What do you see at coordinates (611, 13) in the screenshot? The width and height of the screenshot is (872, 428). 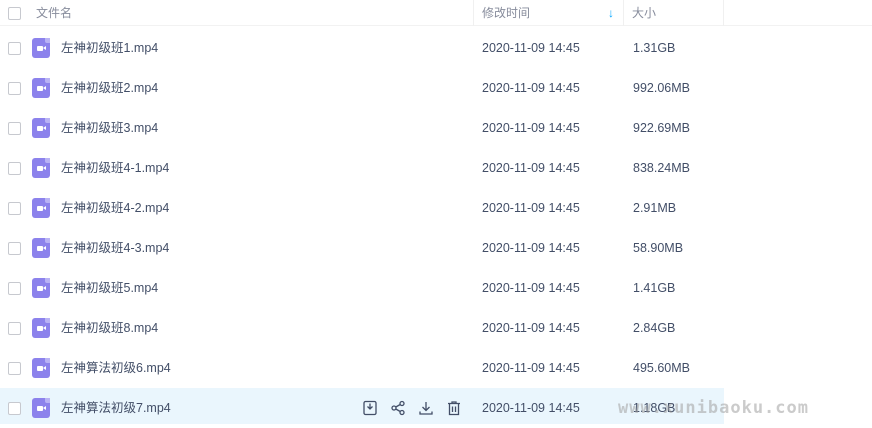 I see `sort-desc-icon: ↓` at bounding box center [611, 13].